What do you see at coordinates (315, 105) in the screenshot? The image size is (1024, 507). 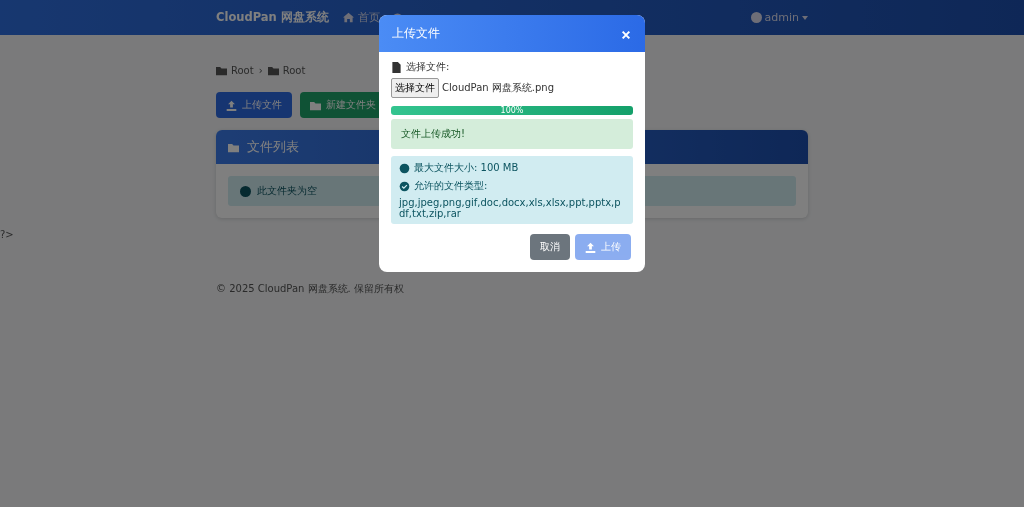 I see `folder-plus-icon` at bounding box center [315, 105].